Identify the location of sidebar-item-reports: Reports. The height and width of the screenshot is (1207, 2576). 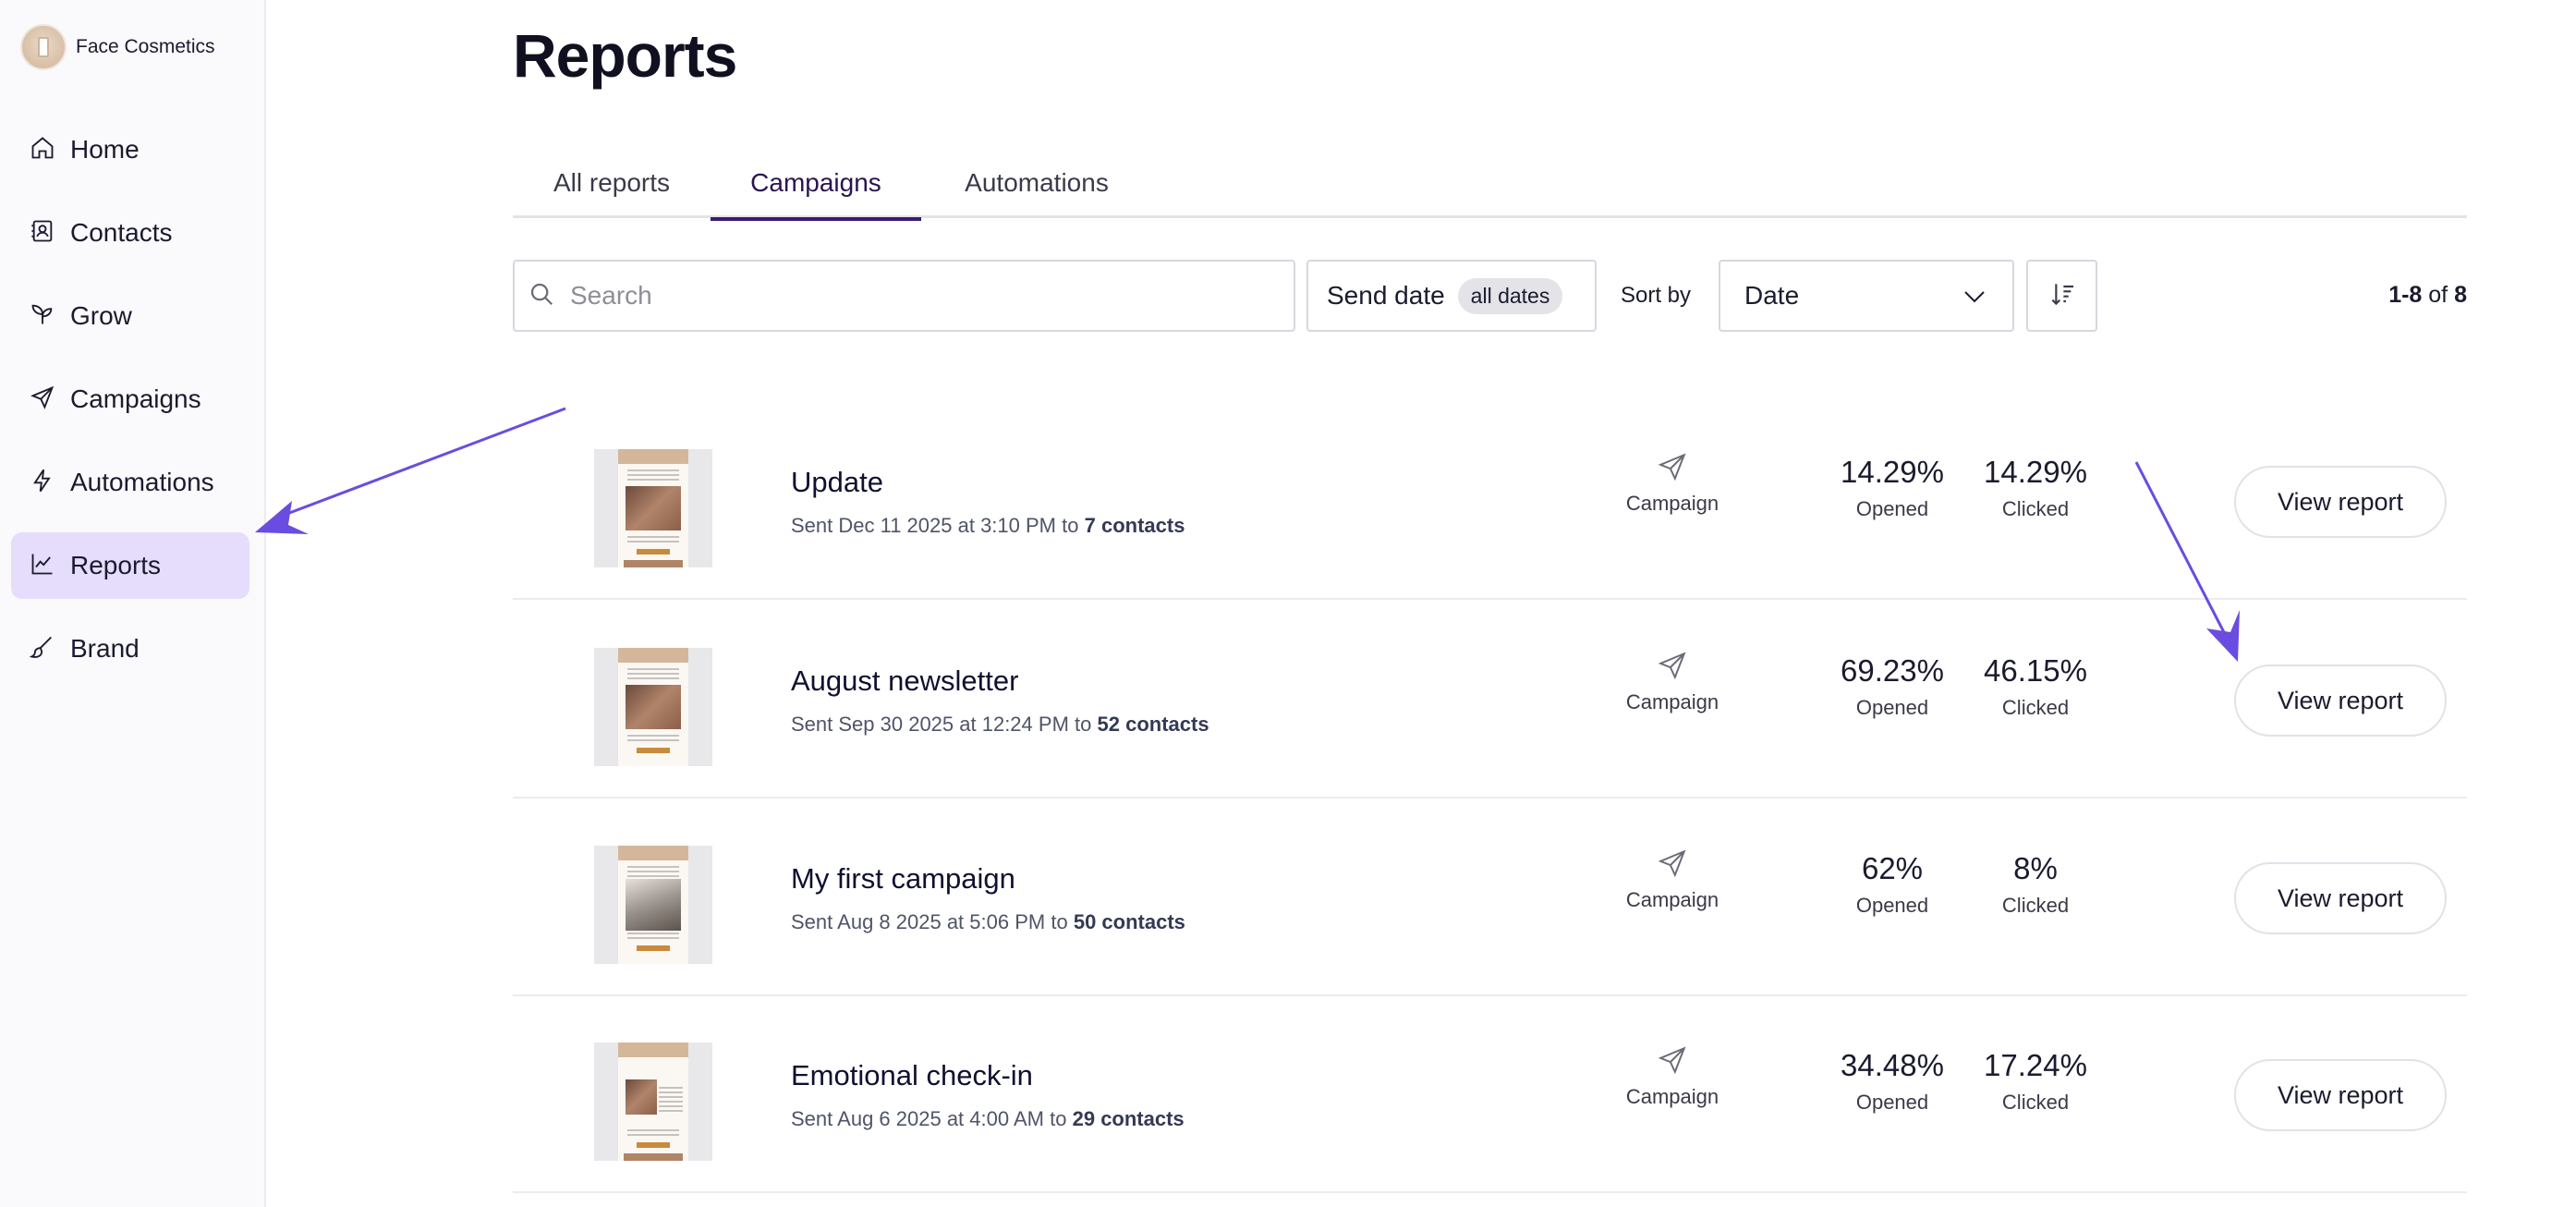
(130, 565).